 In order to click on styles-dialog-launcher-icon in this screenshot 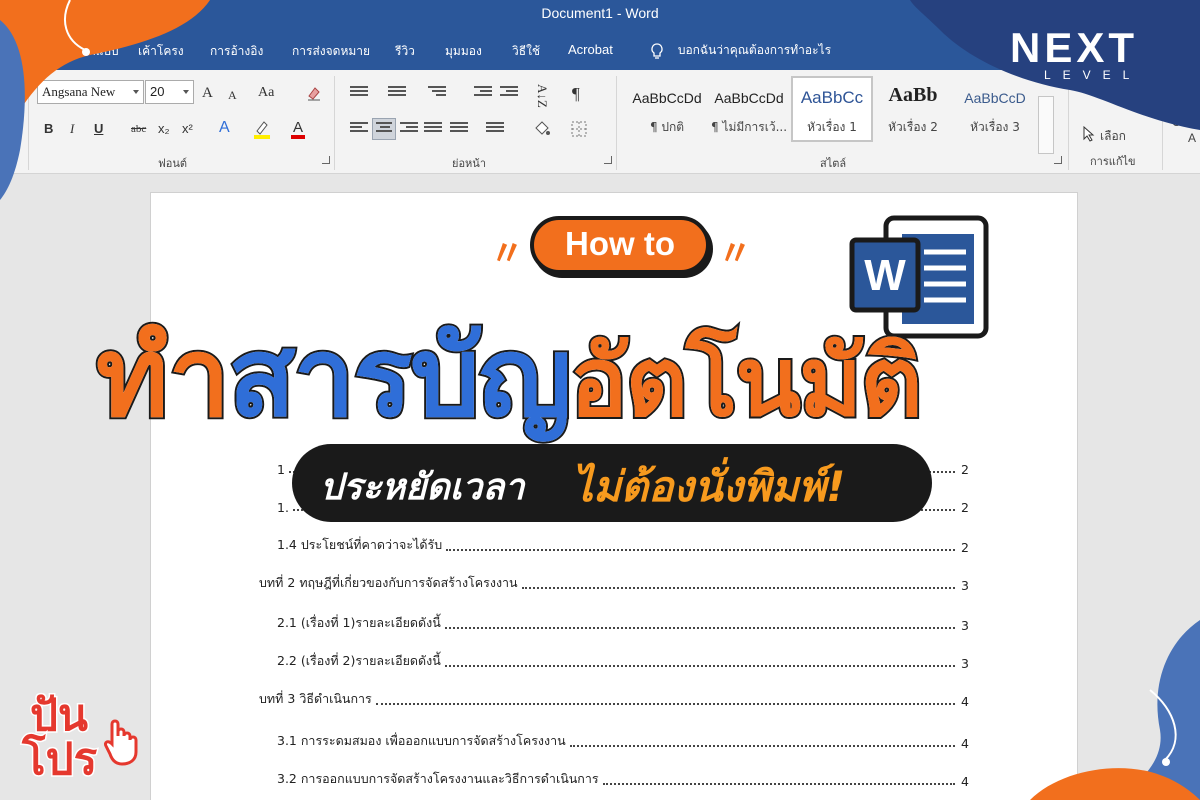, I will do `click(1058, 160)`.